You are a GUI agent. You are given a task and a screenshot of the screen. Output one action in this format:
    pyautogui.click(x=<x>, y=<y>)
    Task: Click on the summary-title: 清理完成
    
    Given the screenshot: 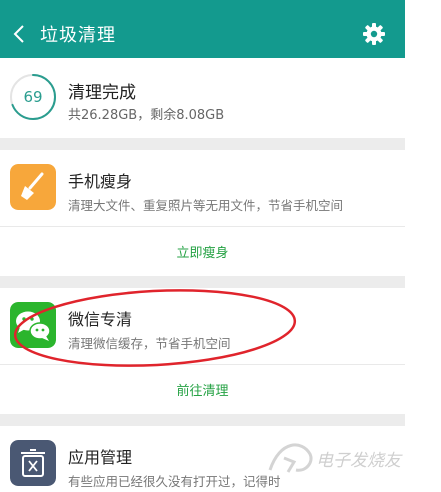 What is the action you would take?
    pyautogui.click(x=102, y=93)
    